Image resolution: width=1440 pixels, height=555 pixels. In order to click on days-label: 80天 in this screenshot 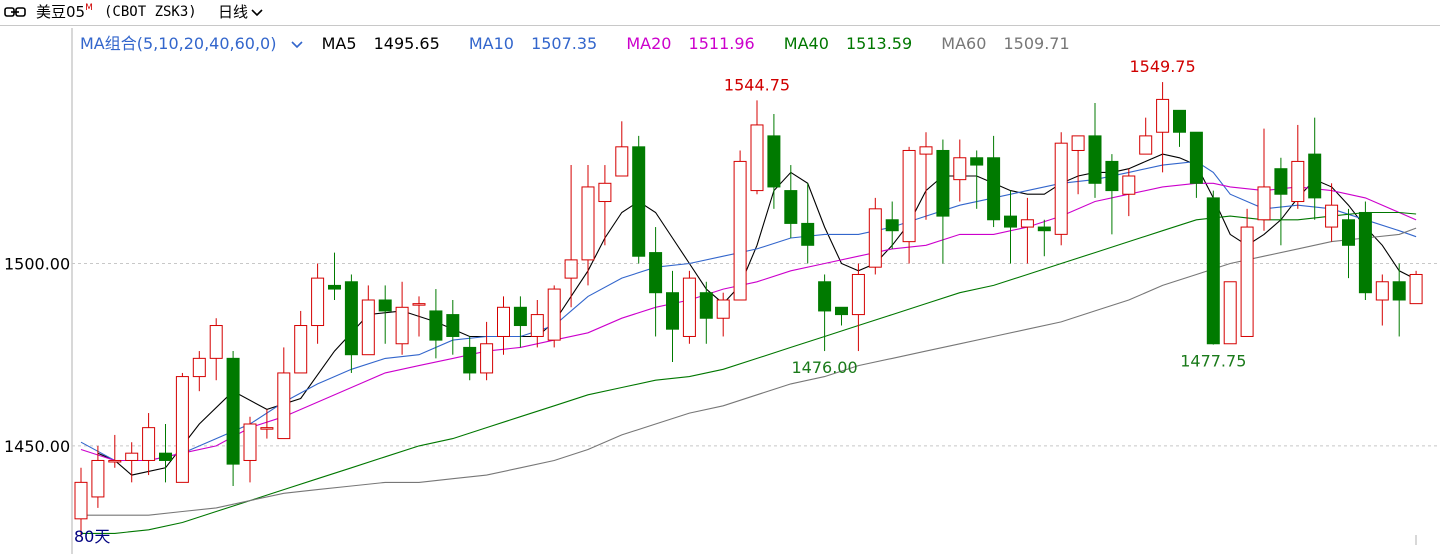, I will do `click(92, 536)`.